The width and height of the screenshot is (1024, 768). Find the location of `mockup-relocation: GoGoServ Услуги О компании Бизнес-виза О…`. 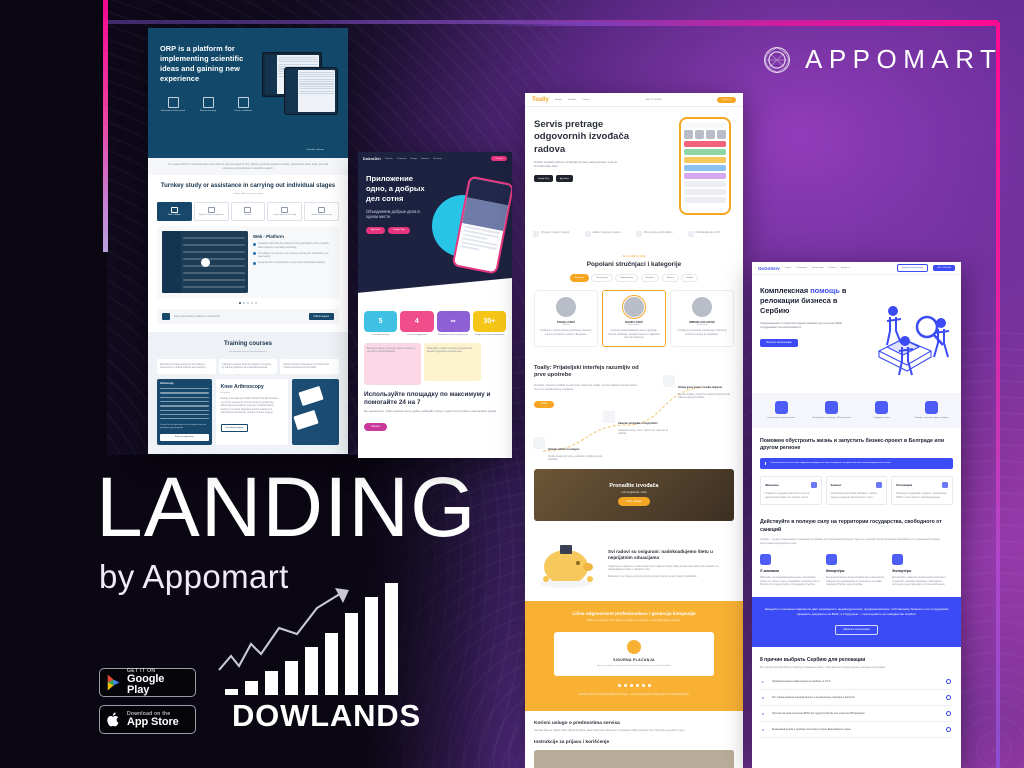

mockup-relocation: GoGoServ Услуги О компании Бизнес-виза О… is located at coordinates (856, 515).